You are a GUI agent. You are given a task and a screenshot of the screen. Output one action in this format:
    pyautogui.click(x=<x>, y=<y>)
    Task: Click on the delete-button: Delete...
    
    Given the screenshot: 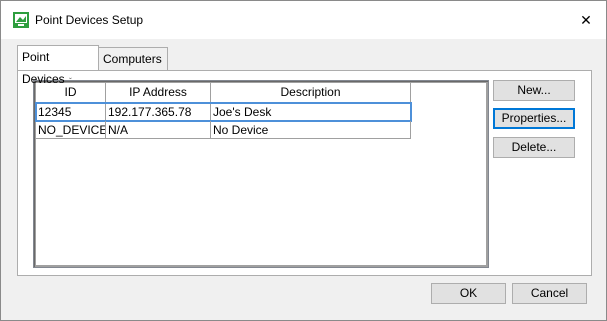 What is the action you would take?
    pyautogui.click(x=534, y=147)
    